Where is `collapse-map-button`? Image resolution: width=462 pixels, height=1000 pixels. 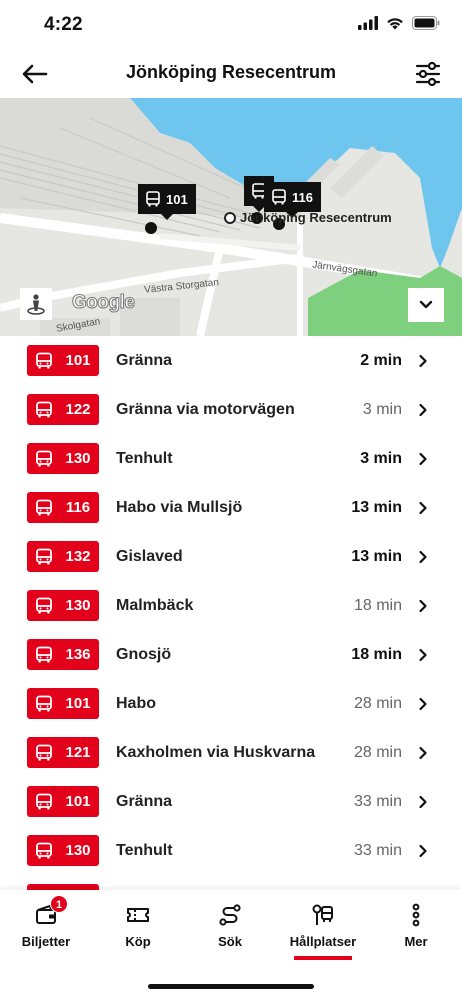
collapse-map-button is located at coordinates (426, 305).